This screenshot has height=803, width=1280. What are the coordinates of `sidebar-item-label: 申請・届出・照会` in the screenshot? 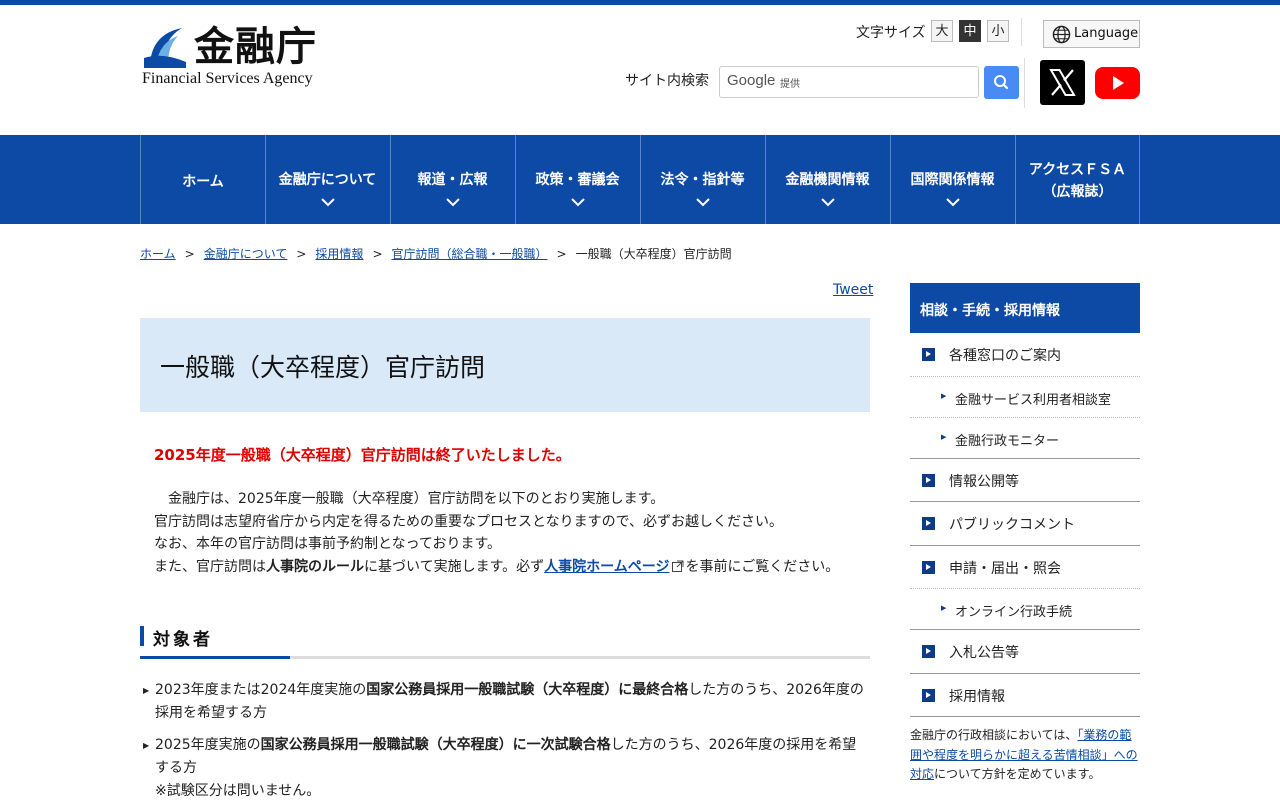 It's located at (1005, 569).